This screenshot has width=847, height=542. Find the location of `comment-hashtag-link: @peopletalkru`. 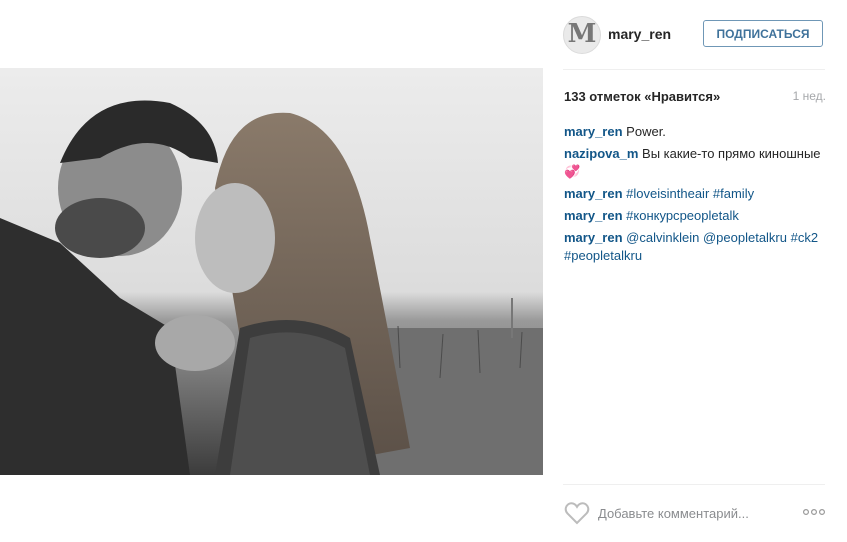

comment-hashtag-link: @peopletalkru is located at coordinates (745, 237).